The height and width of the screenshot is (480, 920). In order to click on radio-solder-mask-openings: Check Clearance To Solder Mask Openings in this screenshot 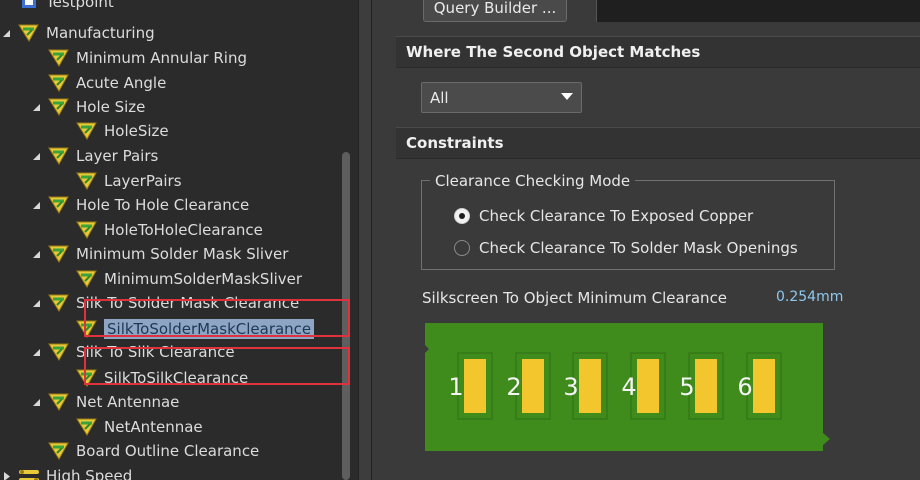, I will do `click(626, 248)`.